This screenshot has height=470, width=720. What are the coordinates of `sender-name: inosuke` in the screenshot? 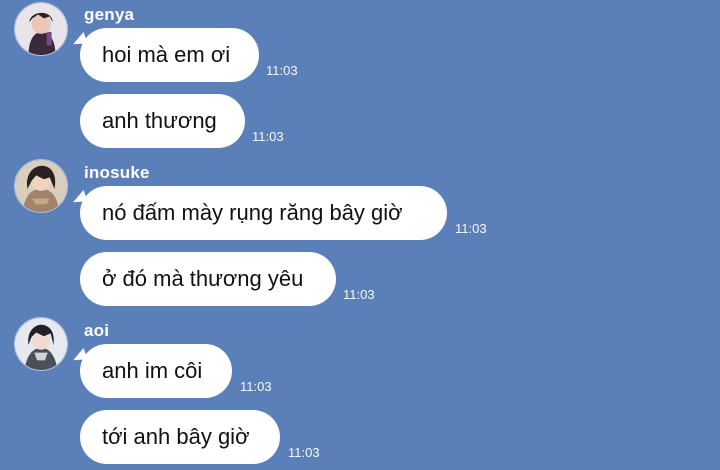 It's located at (117, 172).